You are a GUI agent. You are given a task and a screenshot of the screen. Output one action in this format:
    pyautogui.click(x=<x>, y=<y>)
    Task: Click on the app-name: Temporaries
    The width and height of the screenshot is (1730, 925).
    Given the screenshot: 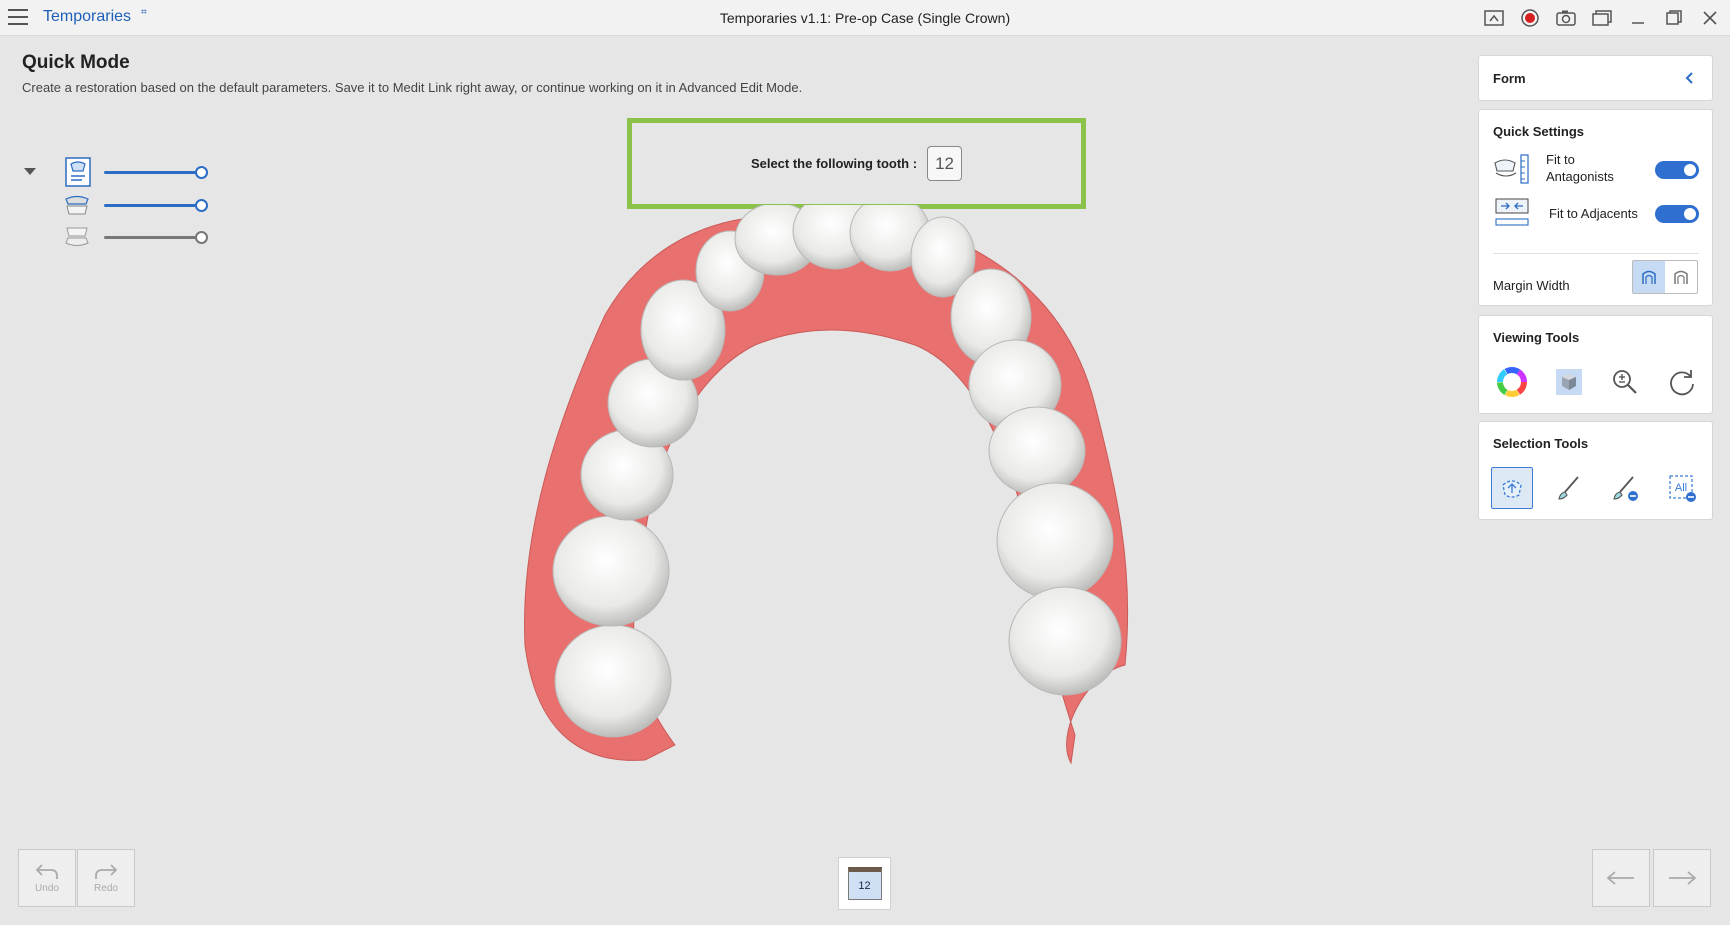 What is the action you would take?
    pyautogui.click(x=87, y=17)
    